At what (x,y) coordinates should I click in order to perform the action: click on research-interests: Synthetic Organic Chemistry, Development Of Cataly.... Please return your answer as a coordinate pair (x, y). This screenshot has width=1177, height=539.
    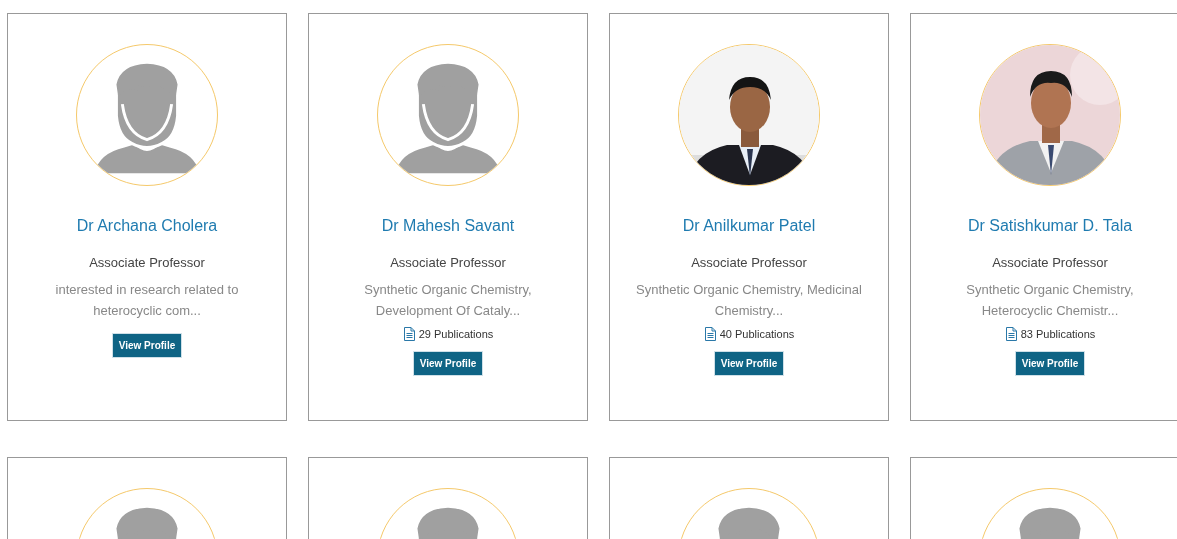
    Looking at the image, I should click on (448, 300).